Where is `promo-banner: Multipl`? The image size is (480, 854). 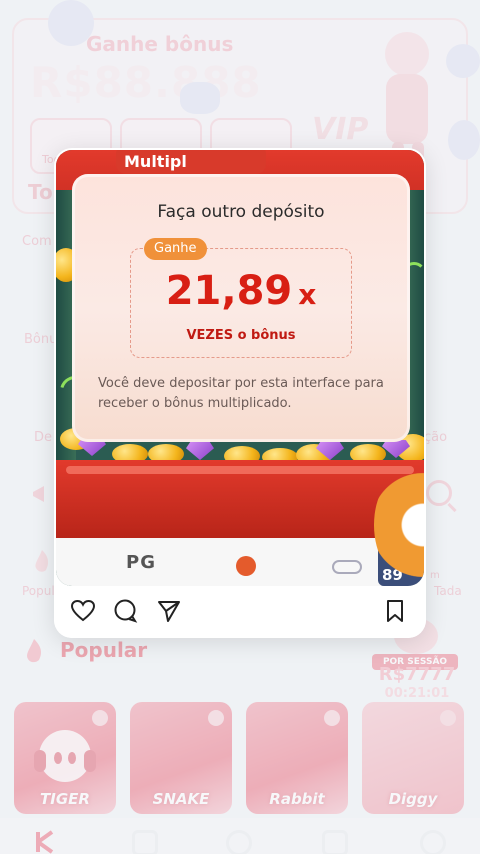 promo-banner: Multipl is located at coordinates (191, 162).